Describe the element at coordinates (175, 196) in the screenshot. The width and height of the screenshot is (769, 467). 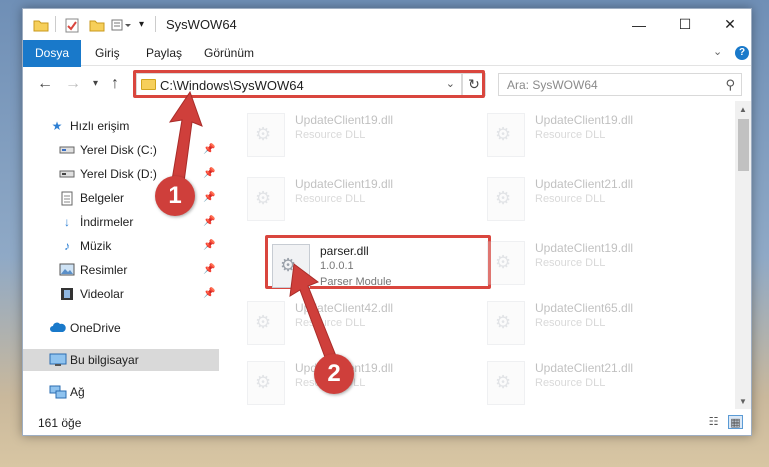
I see `step-badge-1: 1` at that location.